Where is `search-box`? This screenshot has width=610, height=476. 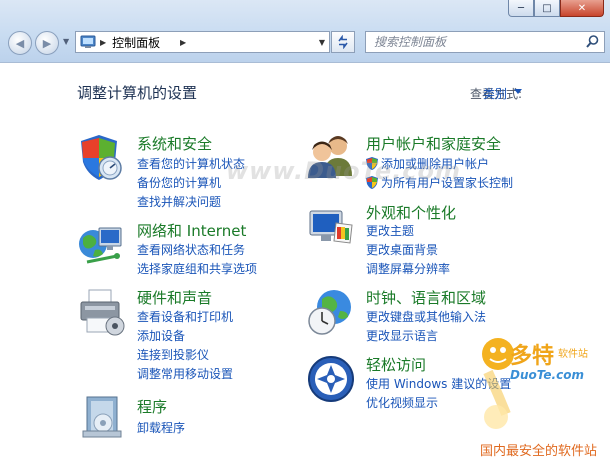
search-box is located at coordinates (485, 42).